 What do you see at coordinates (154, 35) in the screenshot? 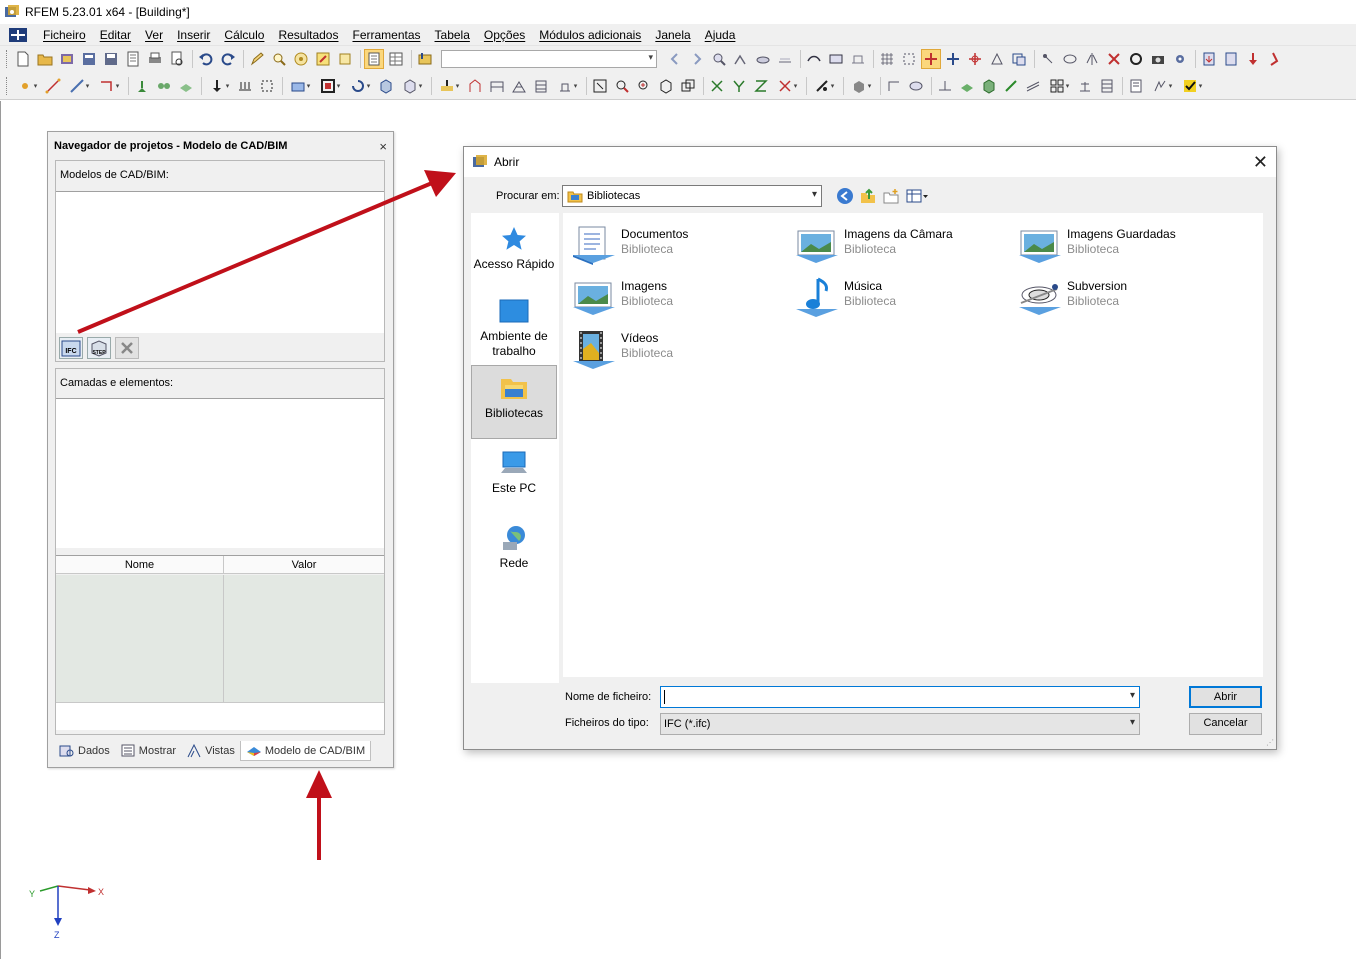
I see `menu-ver: Ver` at bounding box center [154, 35].